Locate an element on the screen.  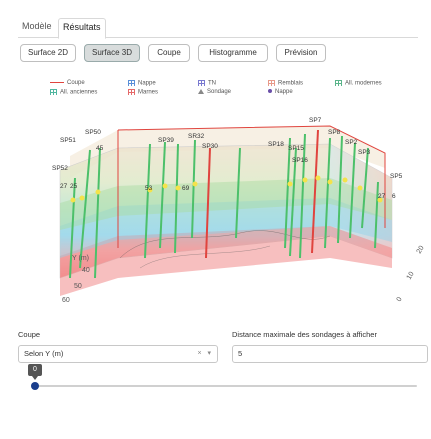
x-tick-20: 20 is located at coordinates (421, 250).